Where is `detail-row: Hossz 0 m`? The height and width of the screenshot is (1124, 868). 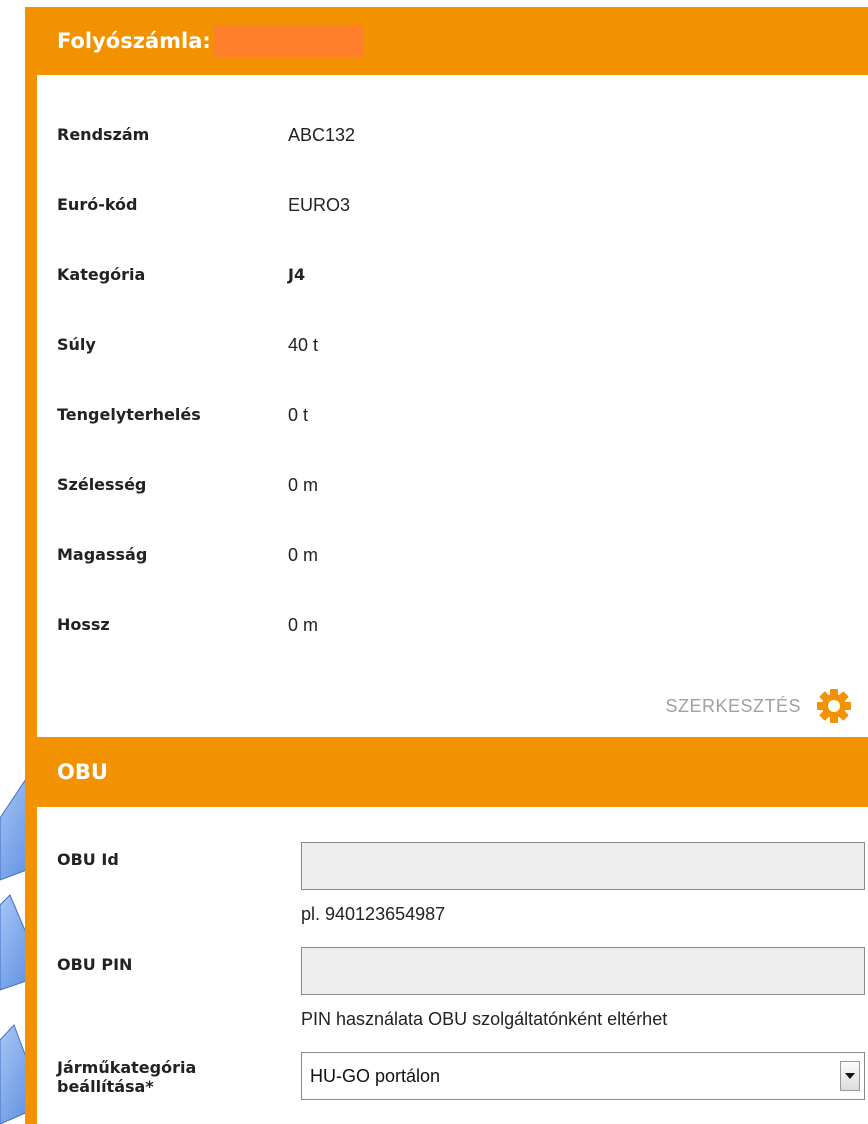
detail-row: Hossz 0 m is located at coordinates (452, 630).